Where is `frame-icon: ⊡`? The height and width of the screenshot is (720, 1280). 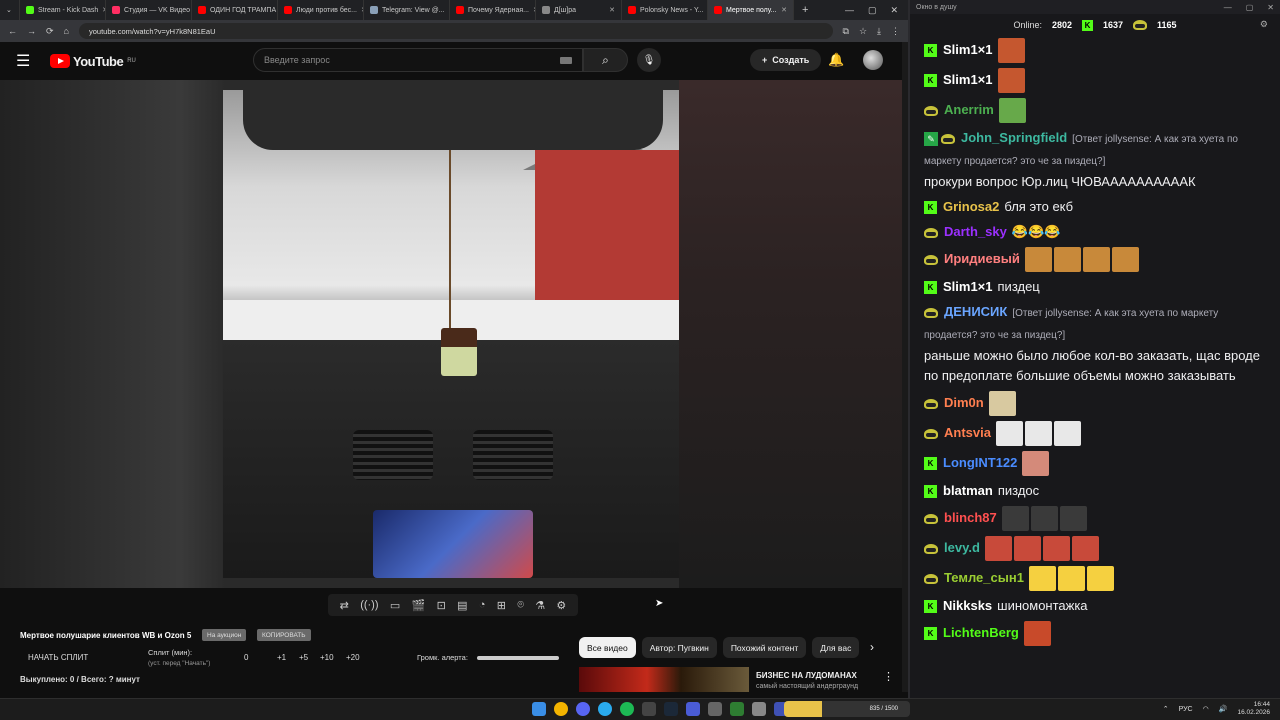 frame-icon: ⊡ is located at coordinates (441, 605).